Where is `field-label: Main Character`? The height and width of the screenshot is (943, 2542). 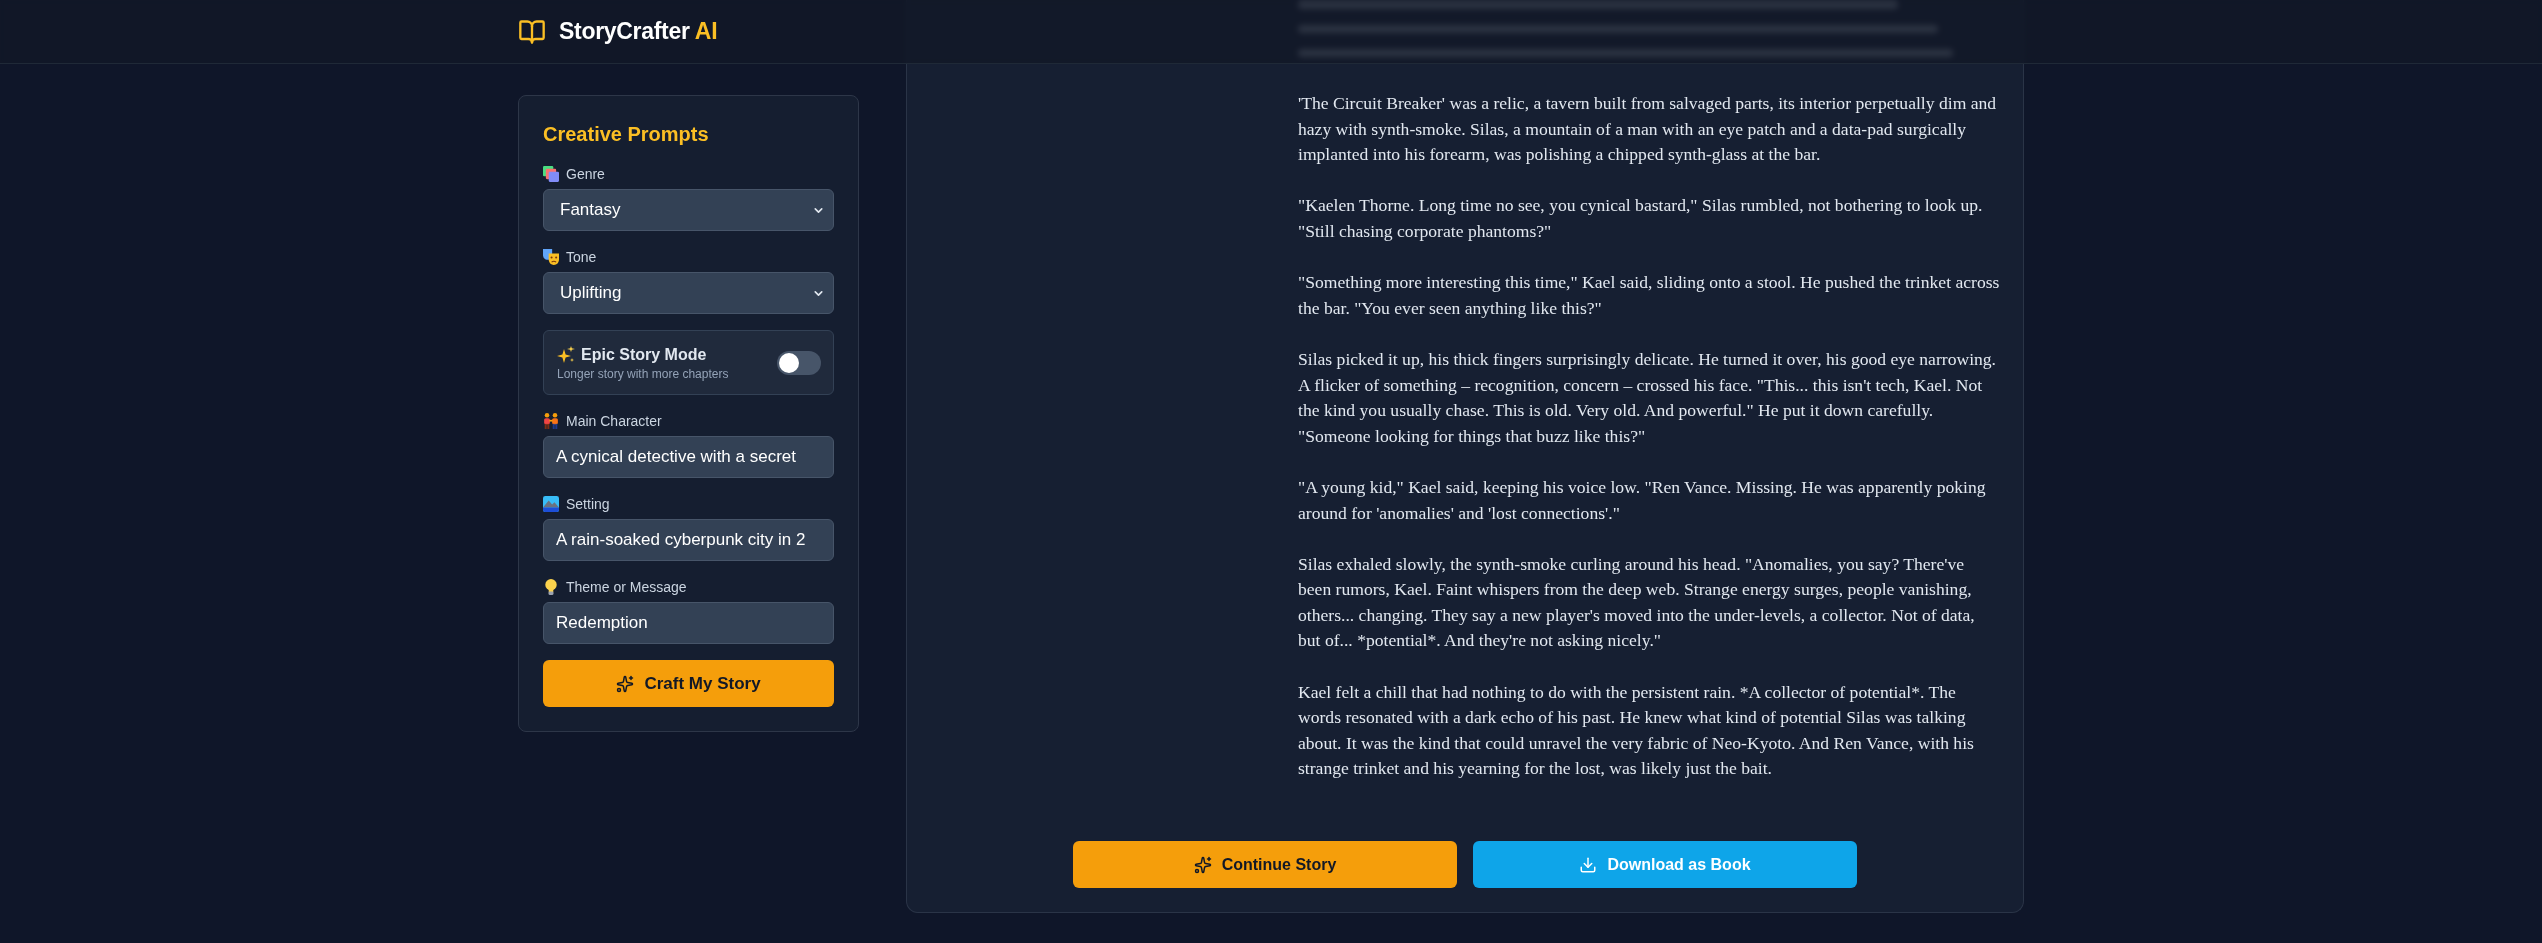
field-label: Main Character is located at coordinates (614, 421).